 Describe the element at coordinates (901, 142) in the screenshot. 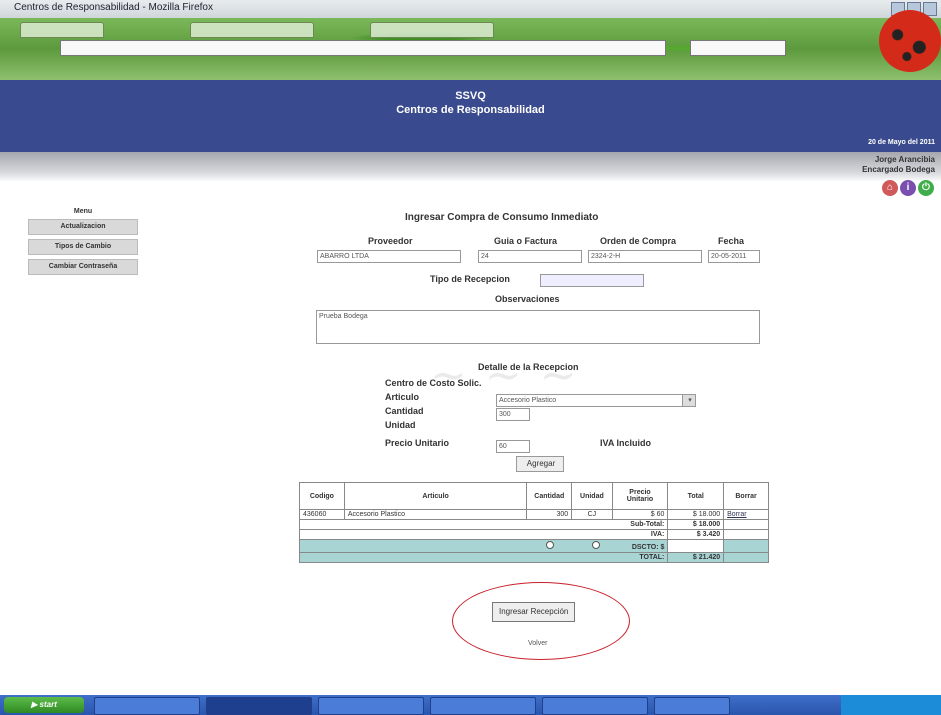

I see `header-date: 20 de Mayo del 2011` at that location.